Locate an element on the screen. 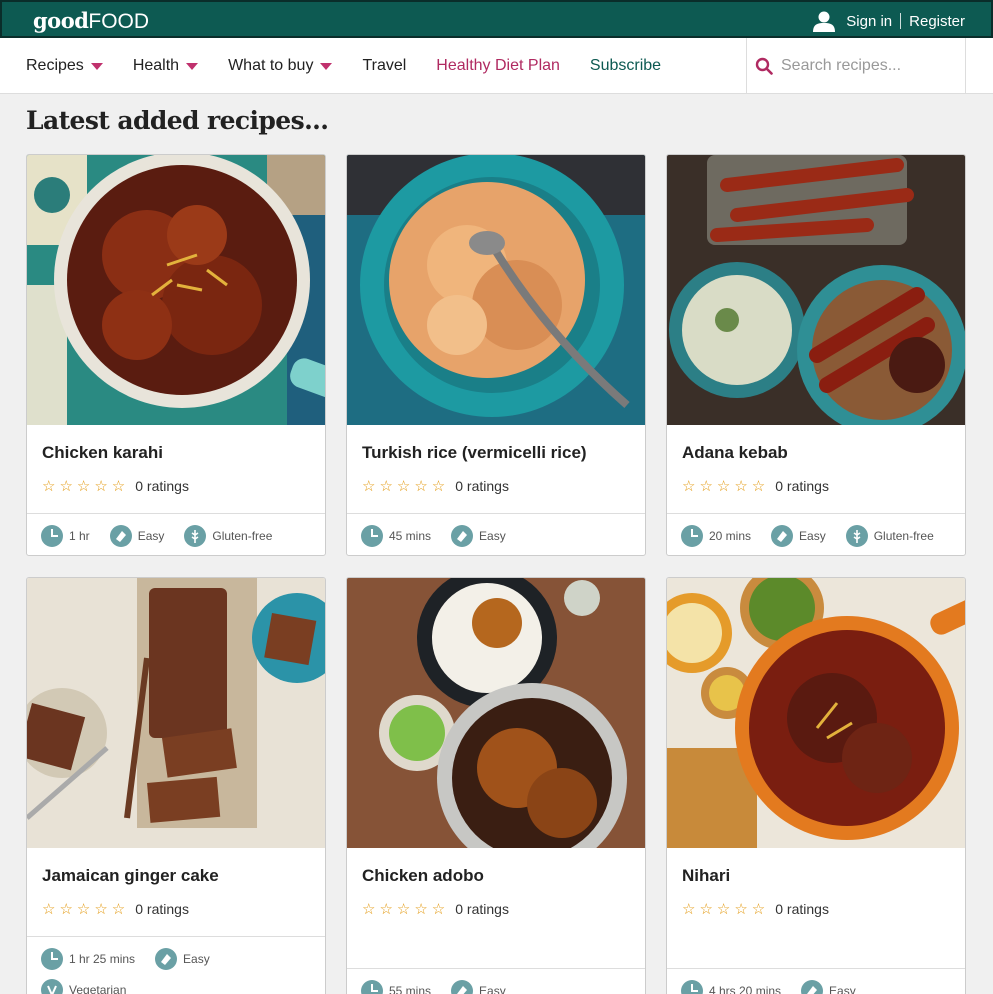 Image resolution: width=993 pixels, height=994 pixels. search-box is located at coordinates (856, 66).